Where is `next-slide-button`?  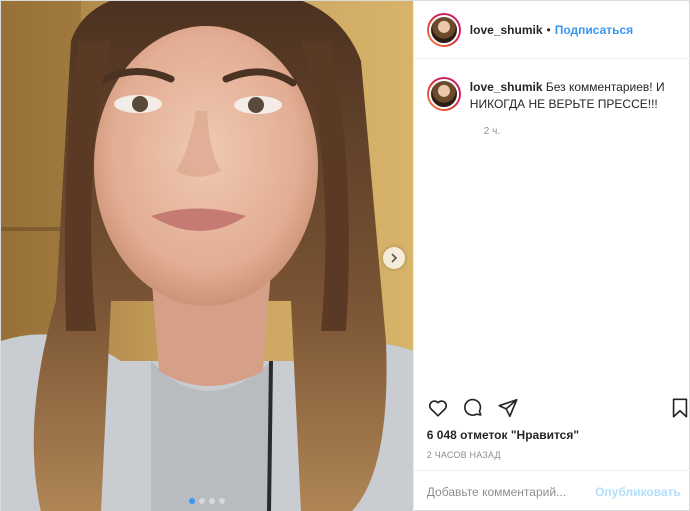 next-slide-button is located at coordinates (394, 258).